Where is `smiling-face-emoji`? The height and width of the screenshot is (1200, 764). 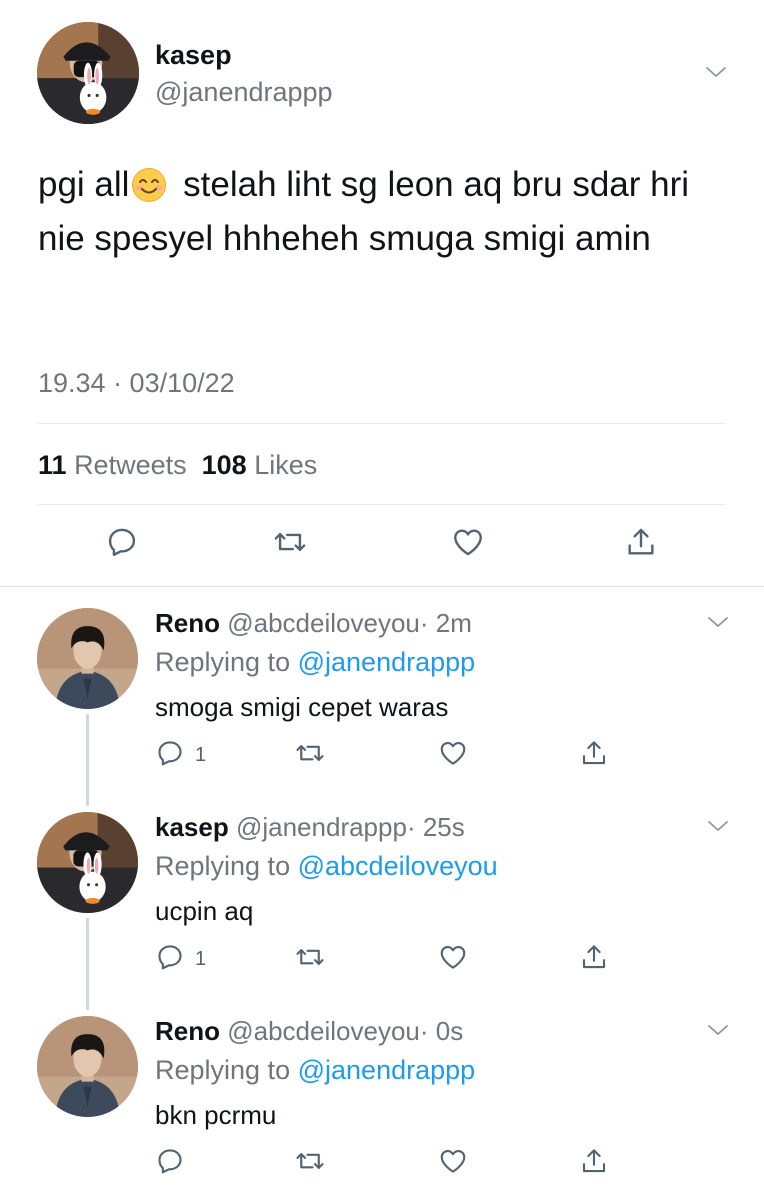 smiling-face-emoji is located at coordinates (149, 185).